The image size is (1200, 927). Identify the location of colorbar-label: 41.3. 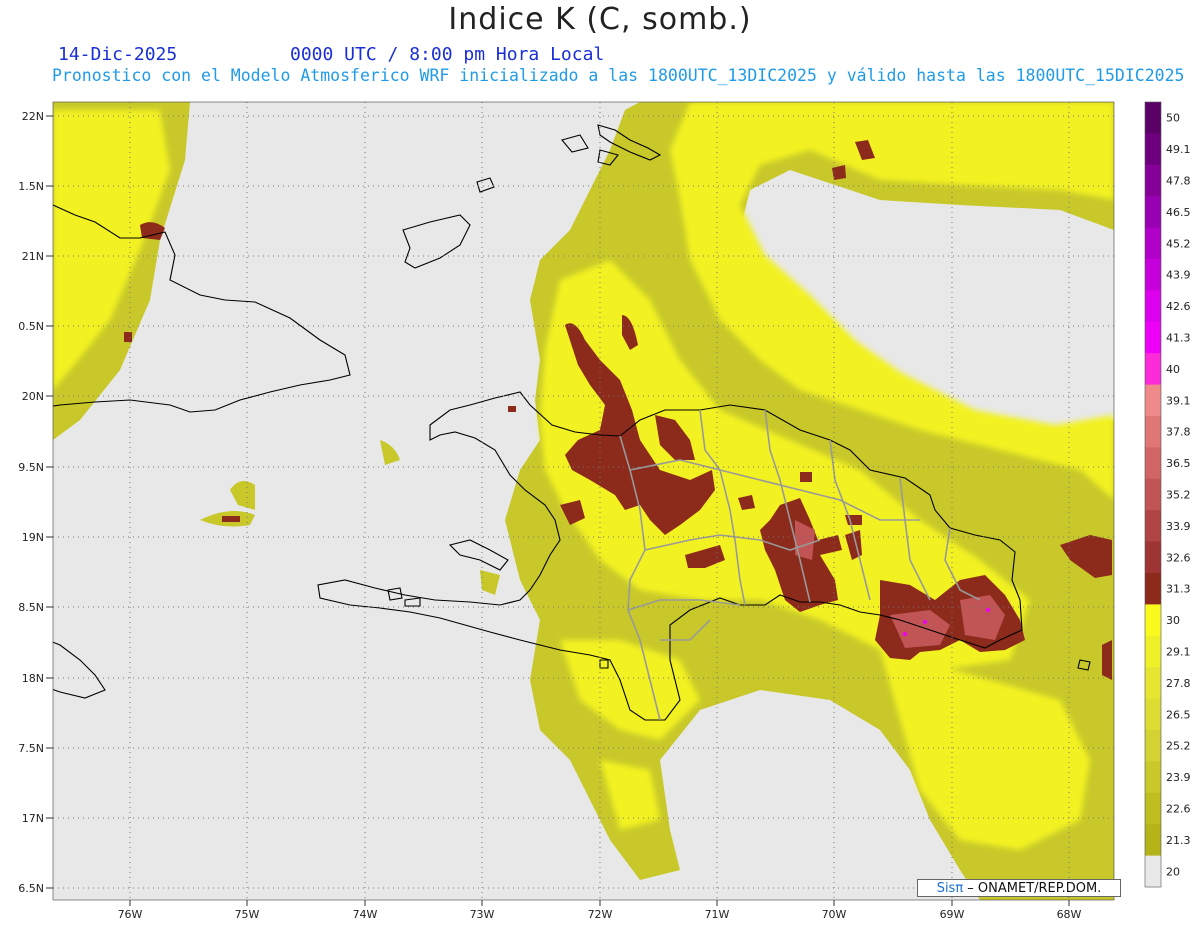
(1178, 338).